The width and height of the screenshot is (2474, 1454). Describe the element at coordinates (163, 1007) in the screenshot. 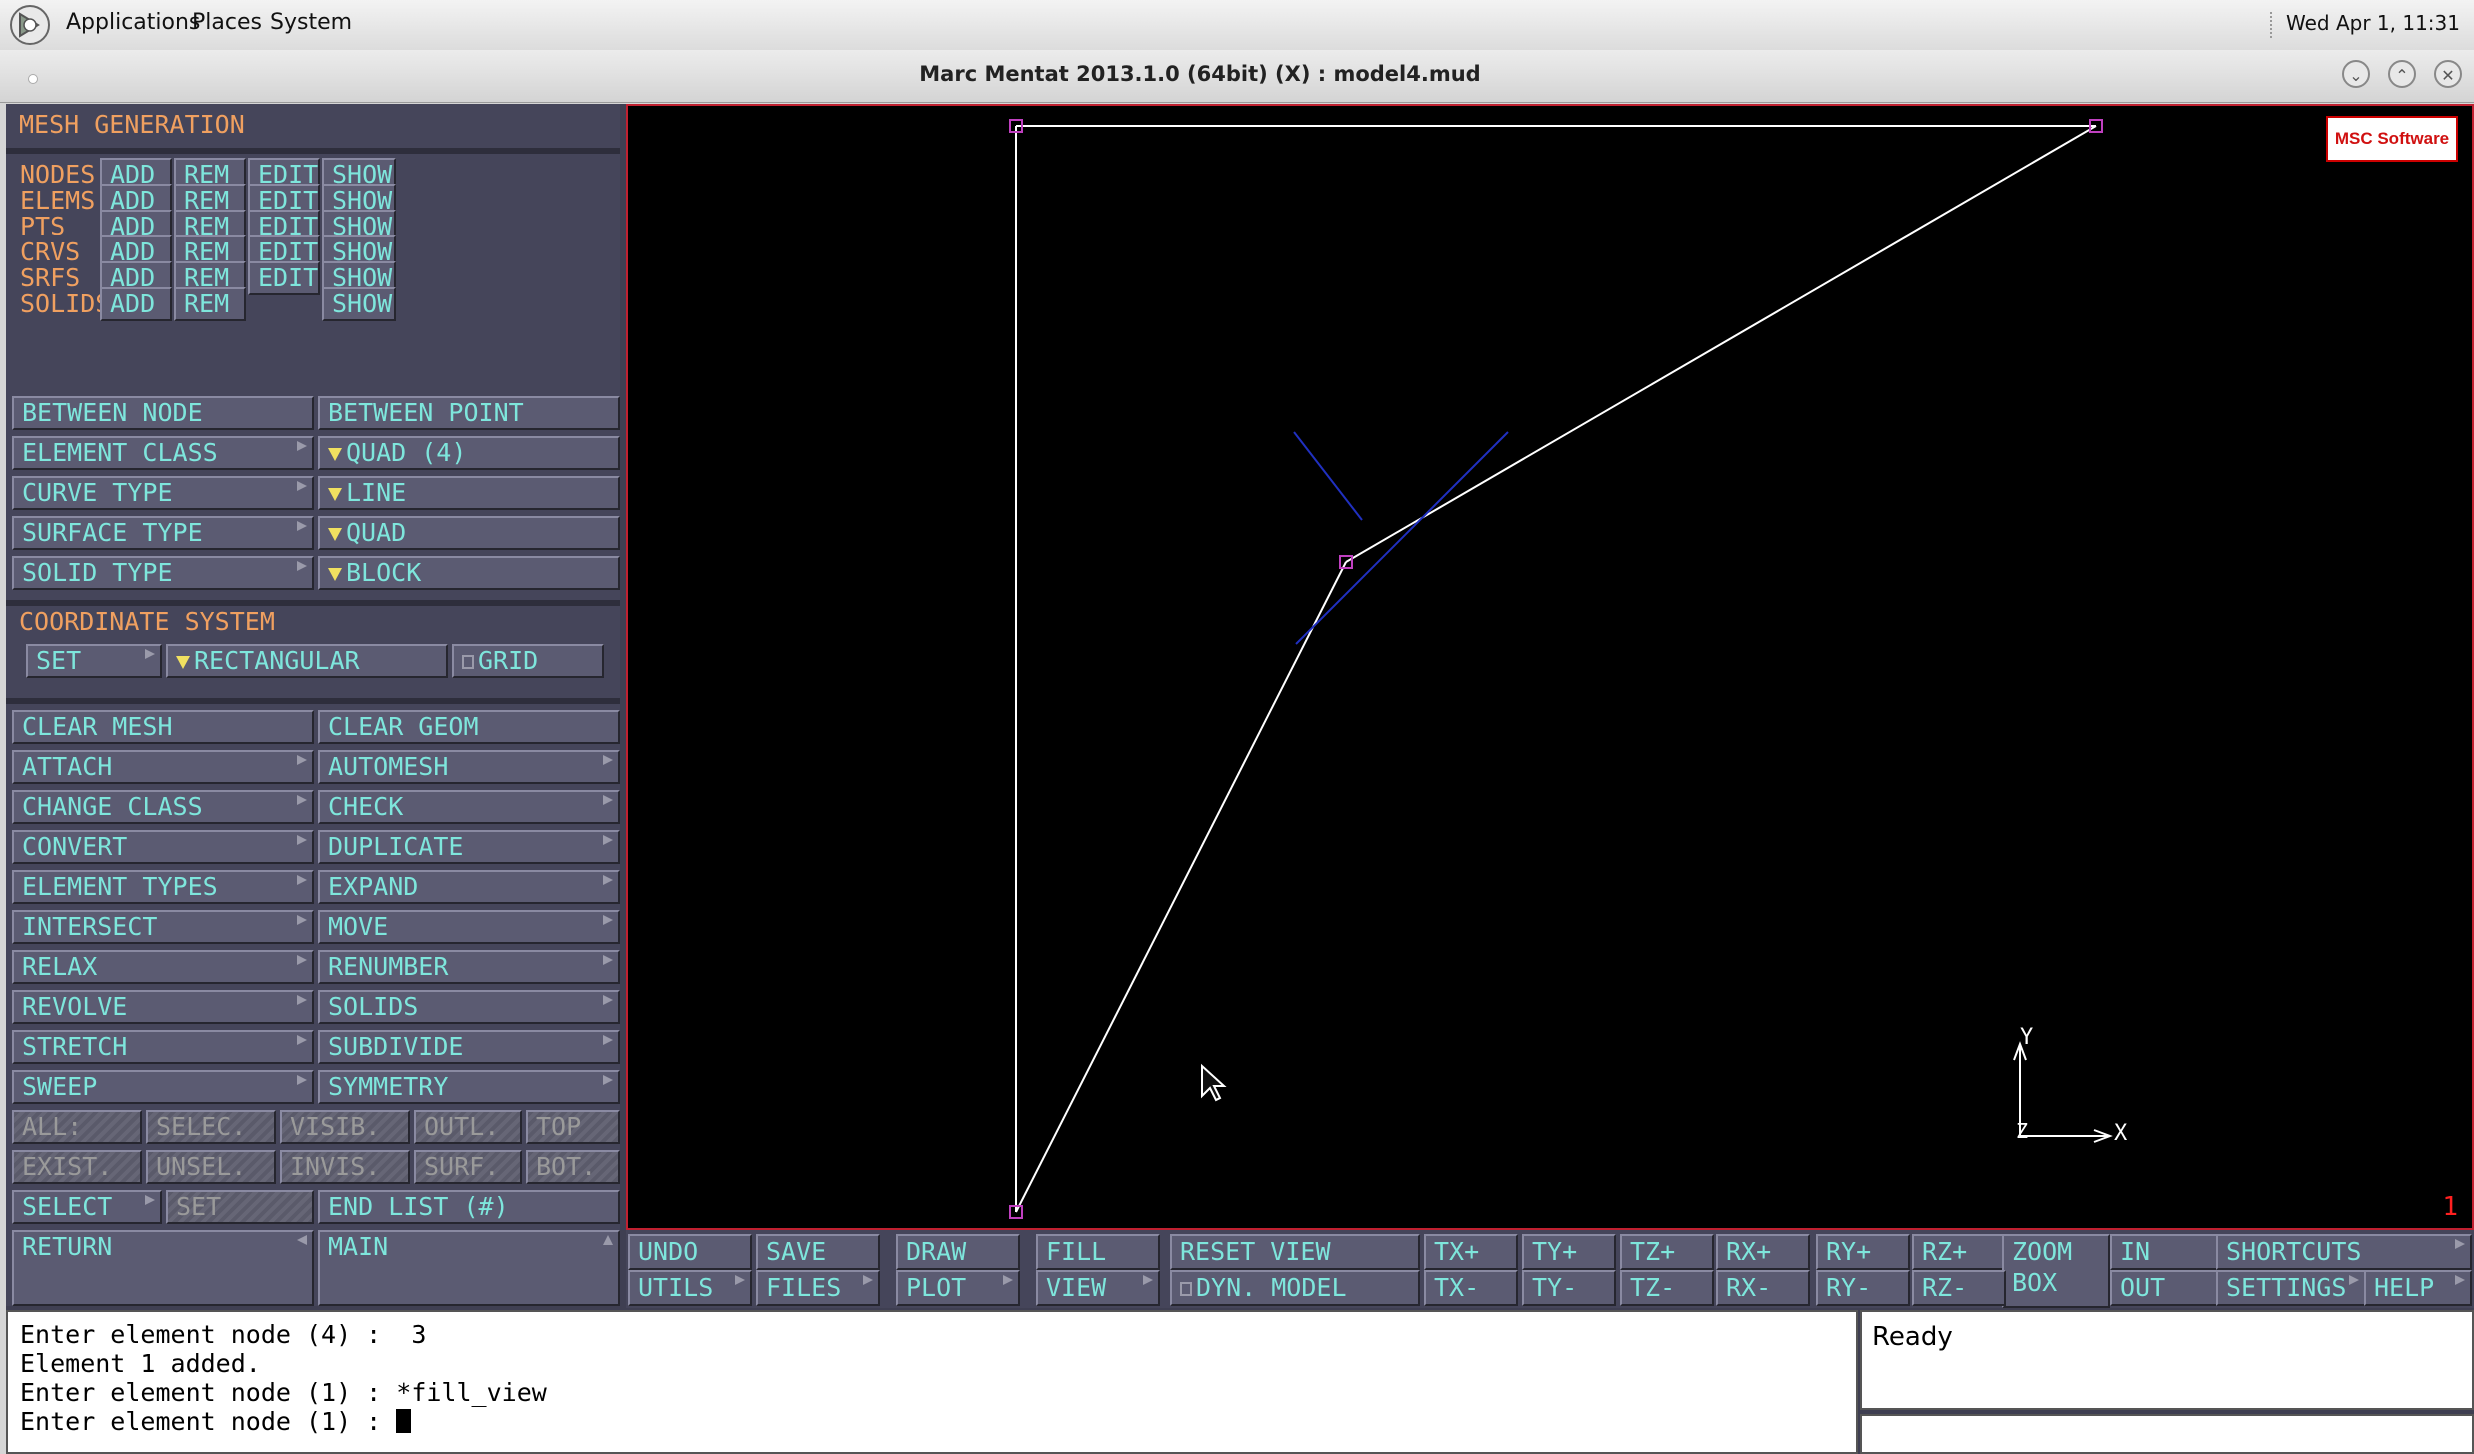

I see `revolve-button: REVOLVE` at that location.